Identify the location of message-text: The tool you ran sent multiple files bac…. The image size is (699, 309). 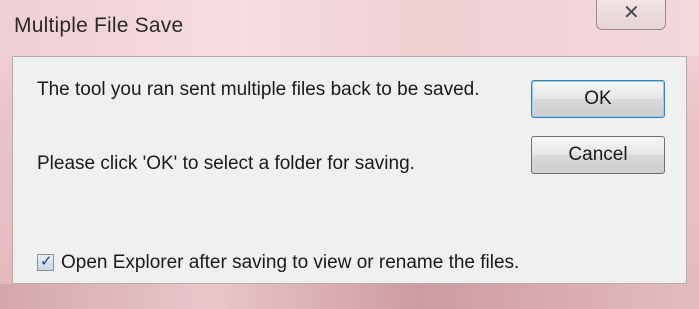
(258, 89).